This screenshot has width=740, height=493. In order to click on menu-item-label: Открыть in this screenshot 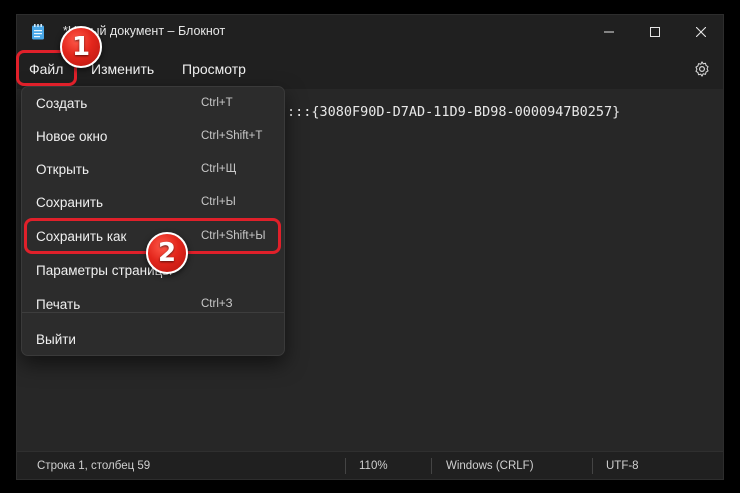, I will do `click(63, 169)`.